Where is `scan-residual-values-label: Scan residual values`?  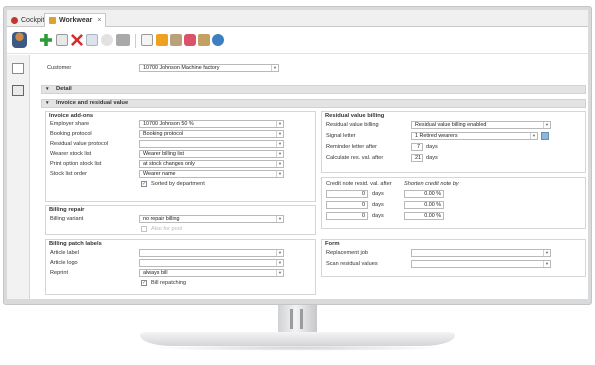 scan-residual-values-label: Scan residual values is located at coordinates (352, 264).